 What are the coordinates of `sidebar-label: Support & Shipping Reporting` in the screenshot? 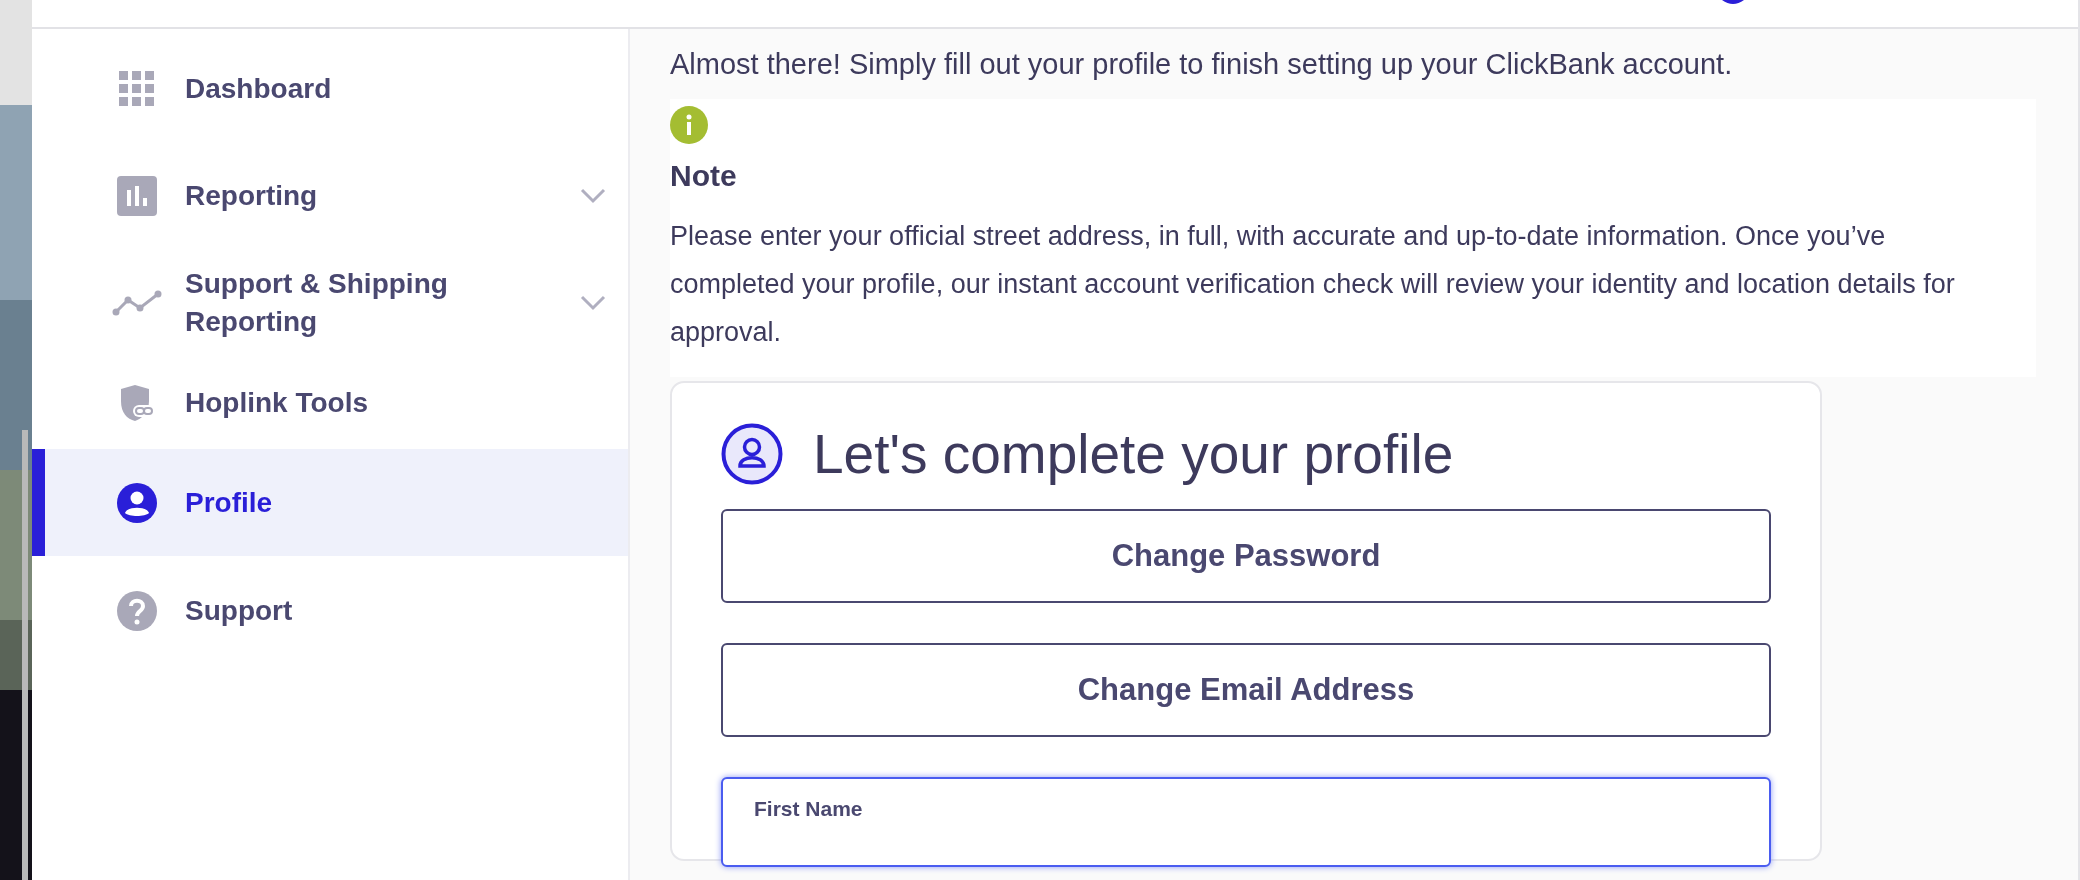 It's located at (317, 303).